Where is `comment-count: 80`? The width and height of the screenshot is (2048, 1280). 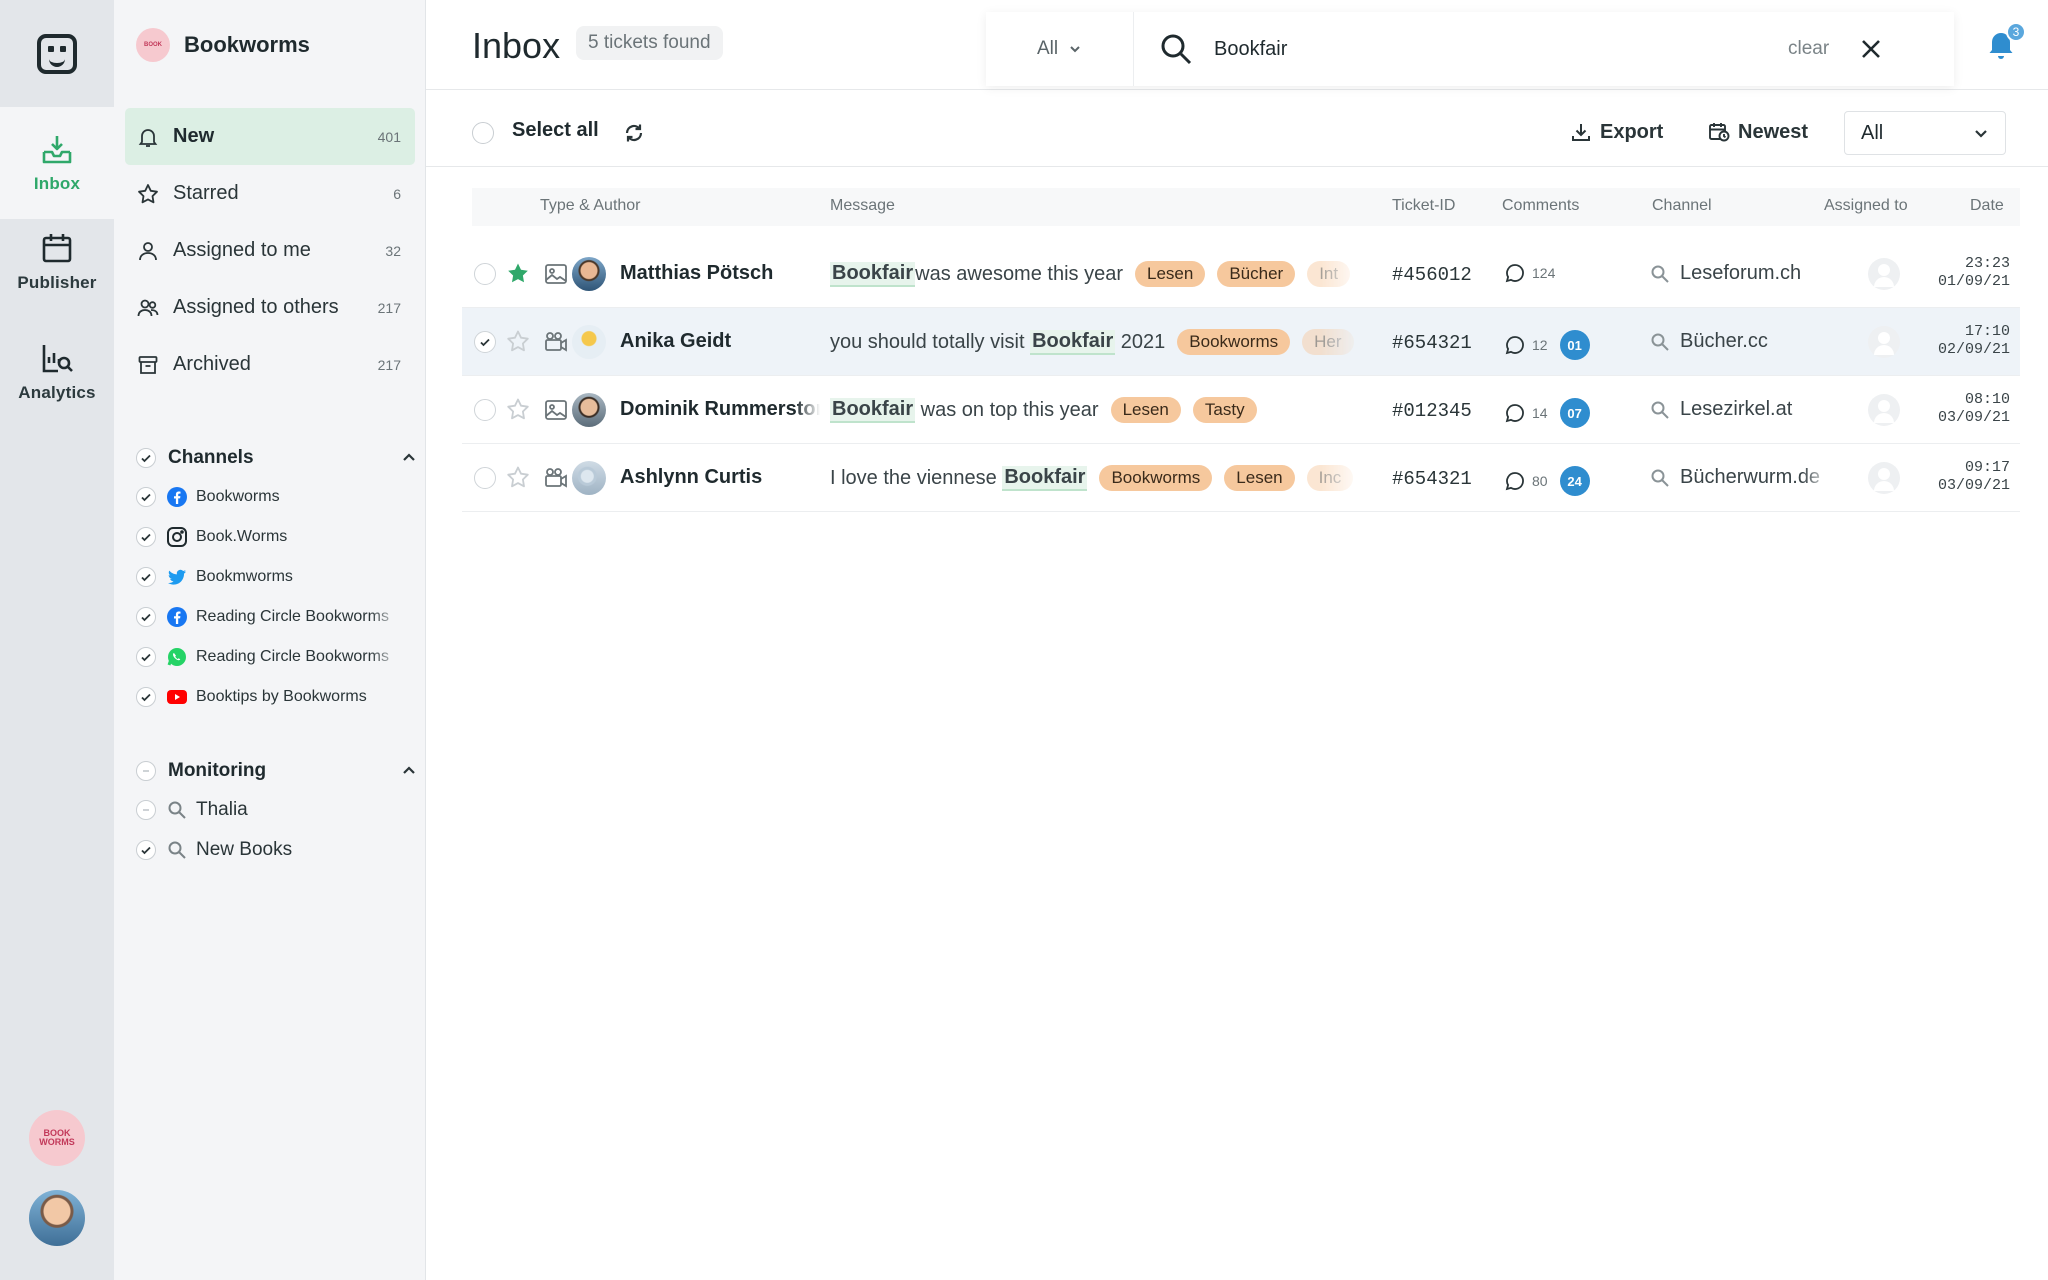
comment-count: 80 is located at coordinates (1540, 481).